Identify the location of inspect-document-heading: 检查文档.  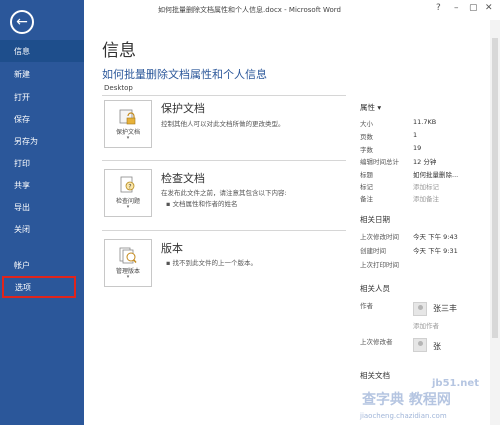
(183, 178).